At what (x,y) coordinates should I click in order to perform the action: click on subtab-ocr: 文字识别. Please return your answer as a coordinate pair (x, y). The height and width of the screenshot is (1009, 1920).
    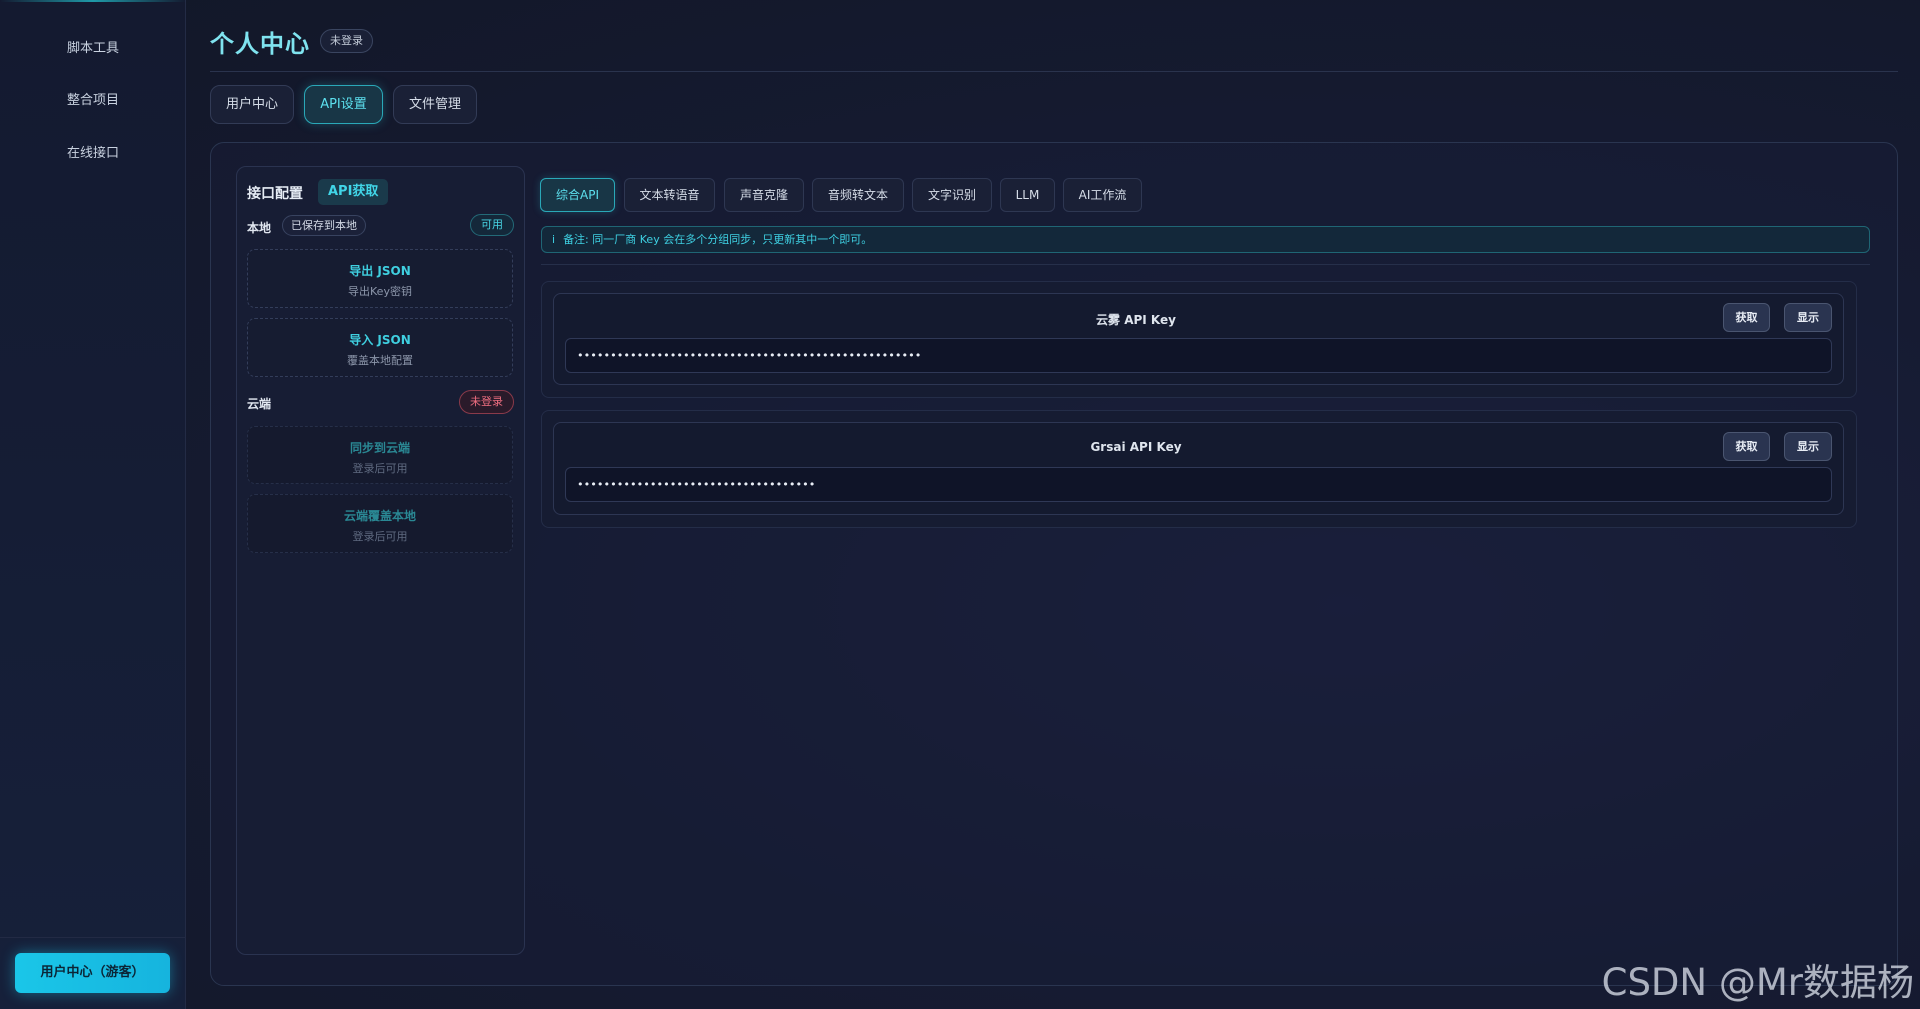
    Looking at the image, I should click on (952, 195).